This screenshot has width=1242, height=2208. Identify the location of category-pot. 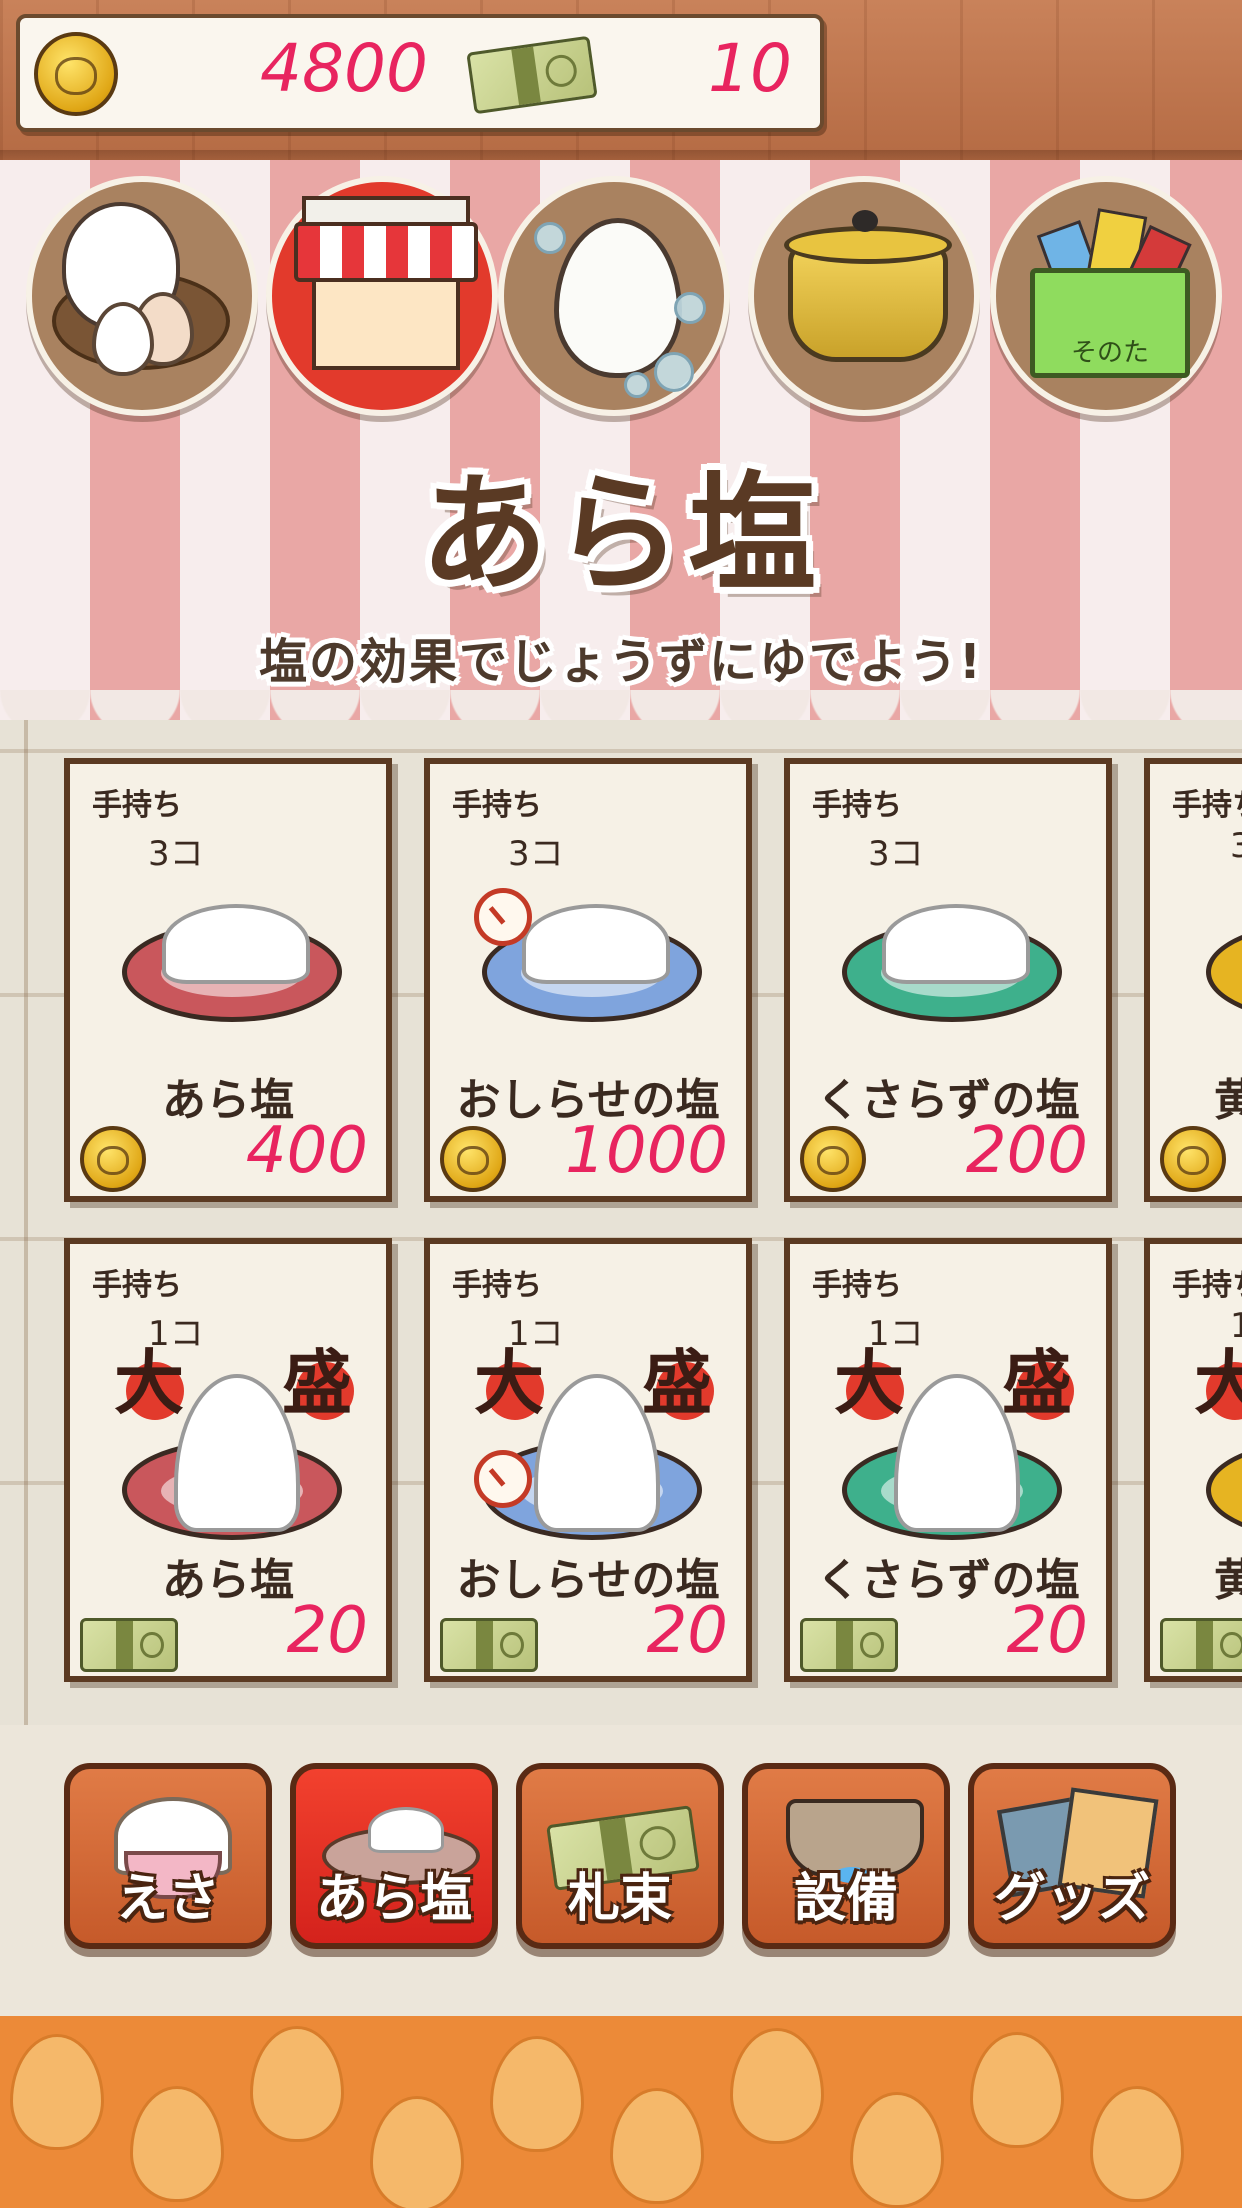
(864, 296).